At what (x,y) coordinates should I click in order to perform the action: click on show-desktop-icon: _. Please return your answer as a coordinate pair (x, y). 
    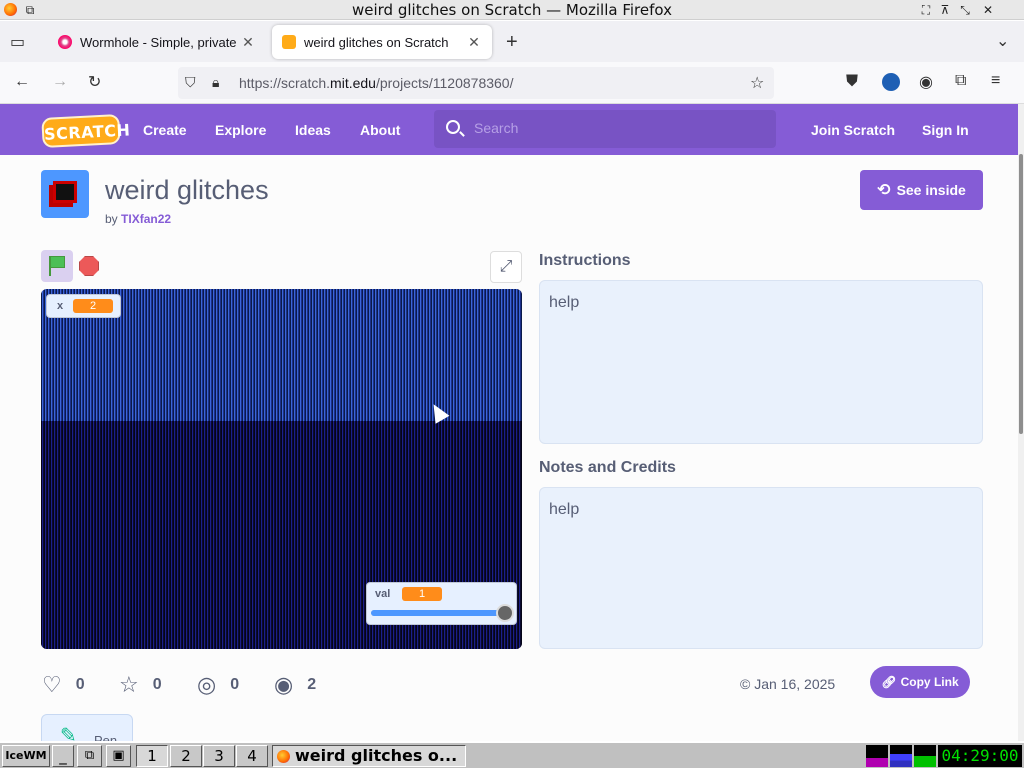
    Looking at the image, I should click on (63, 756).